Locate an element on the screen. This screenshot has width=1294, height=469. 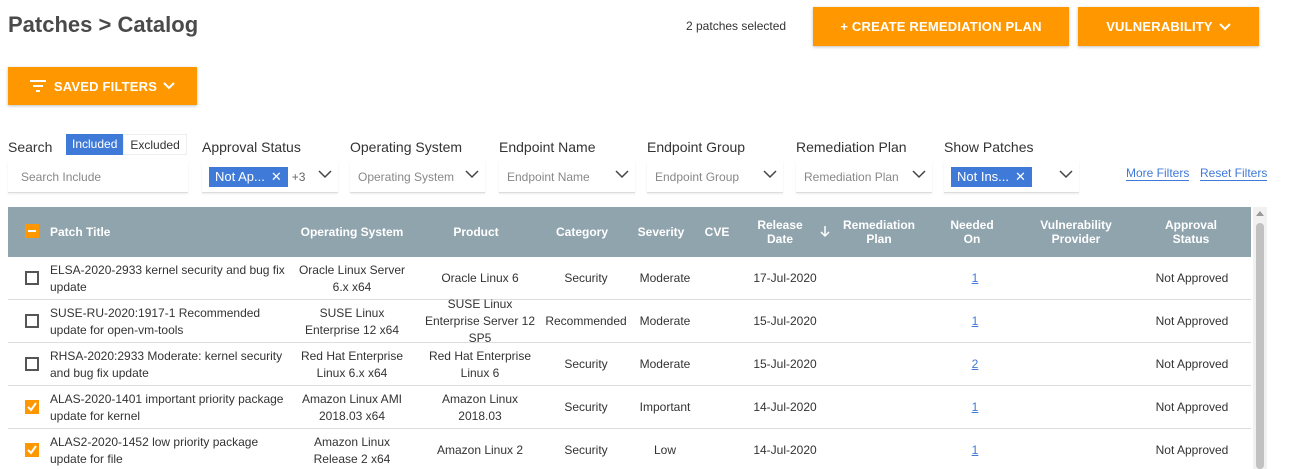
cell-category: Recommended is located at coordinates (586, 321).